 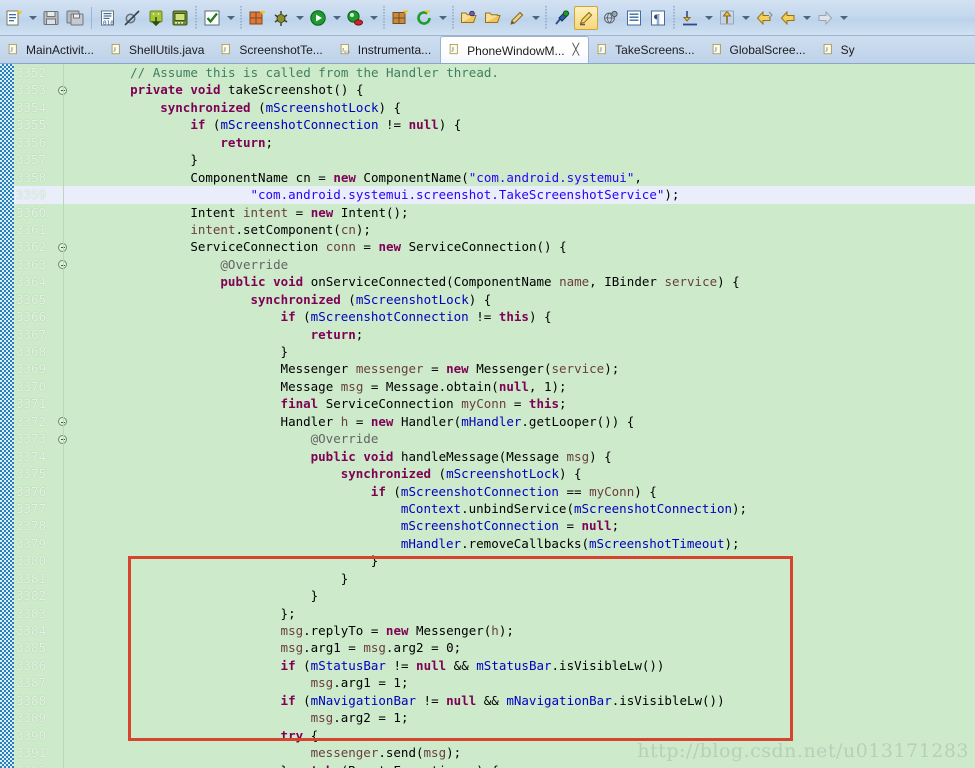 What do you see at coordinates (487, 229) in the screenshot?
I see `code-line: 3361 intent.setComponent(cn);` at bounding box center [487, 229].